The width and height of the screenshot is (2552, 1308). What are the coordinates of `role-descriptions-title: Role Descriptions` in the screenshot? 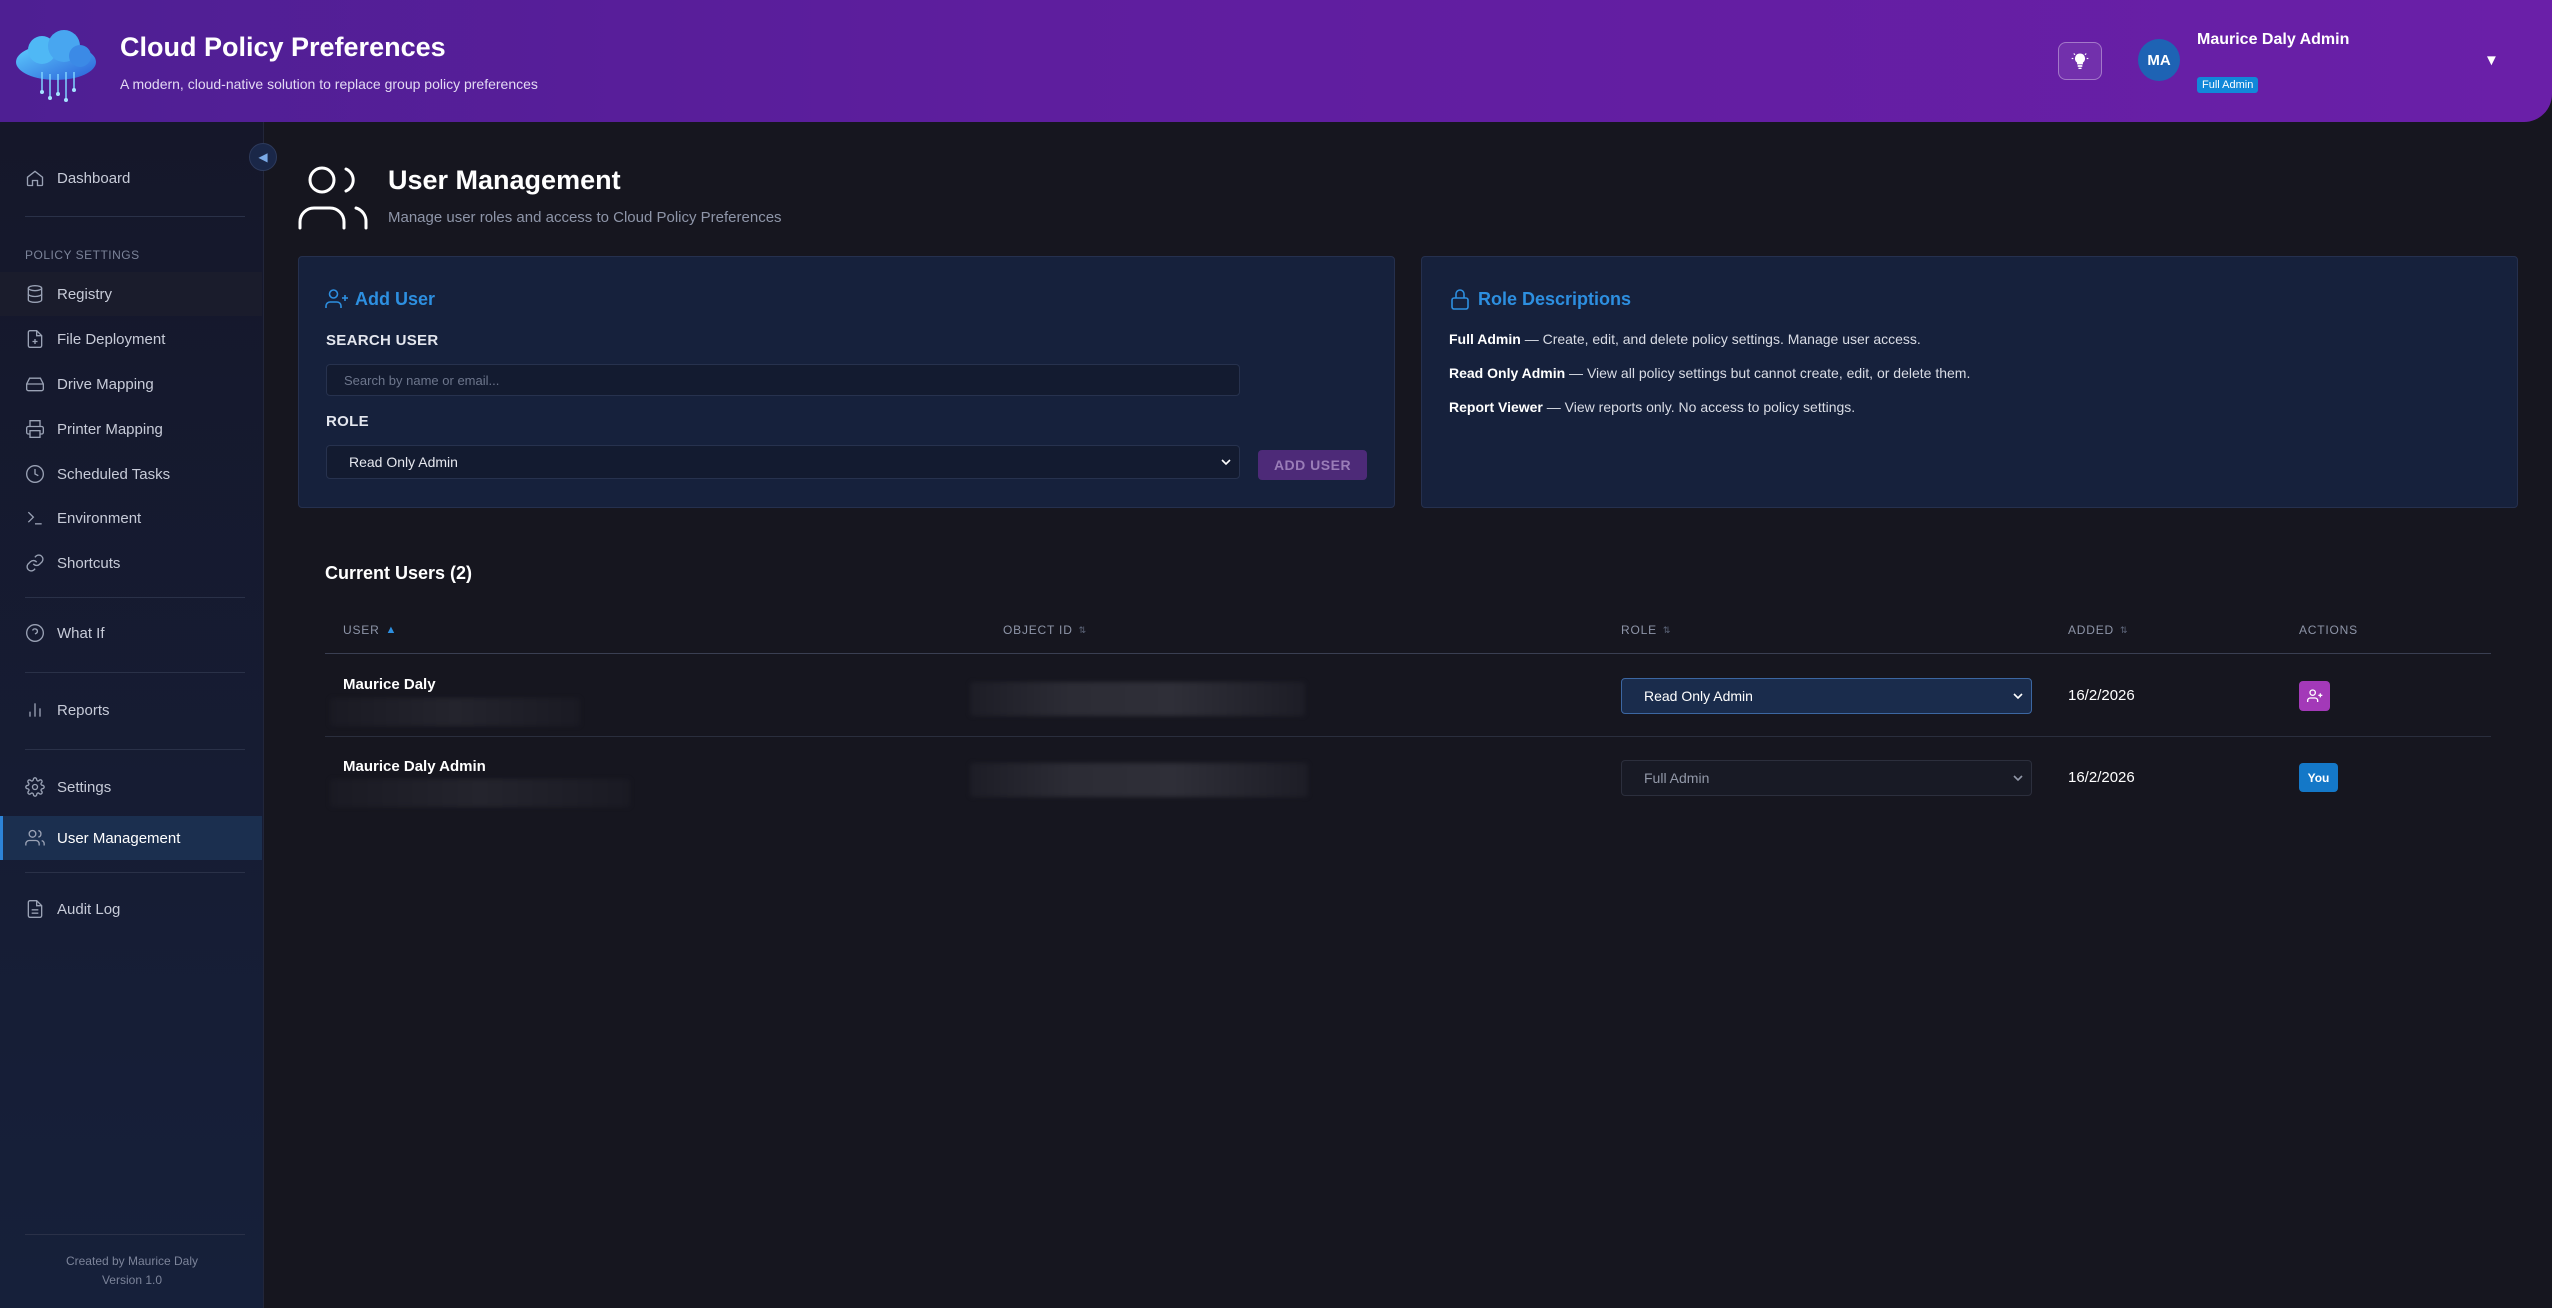 It's located at (1555, 298).